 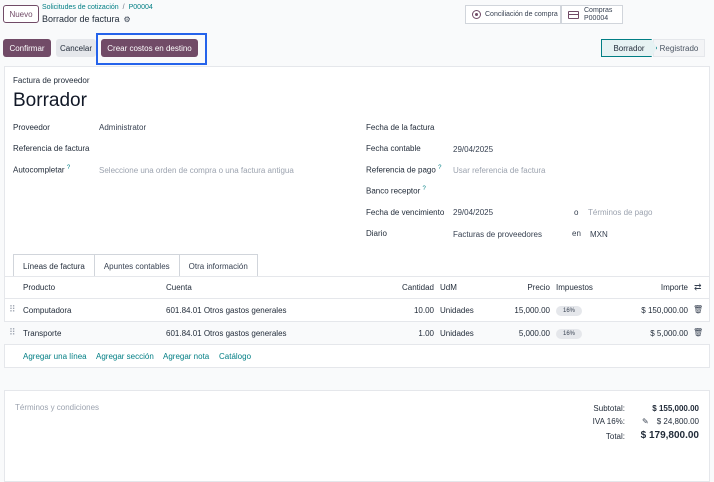 I want to click on header-uom: UdM, so click(x=448, y=287).